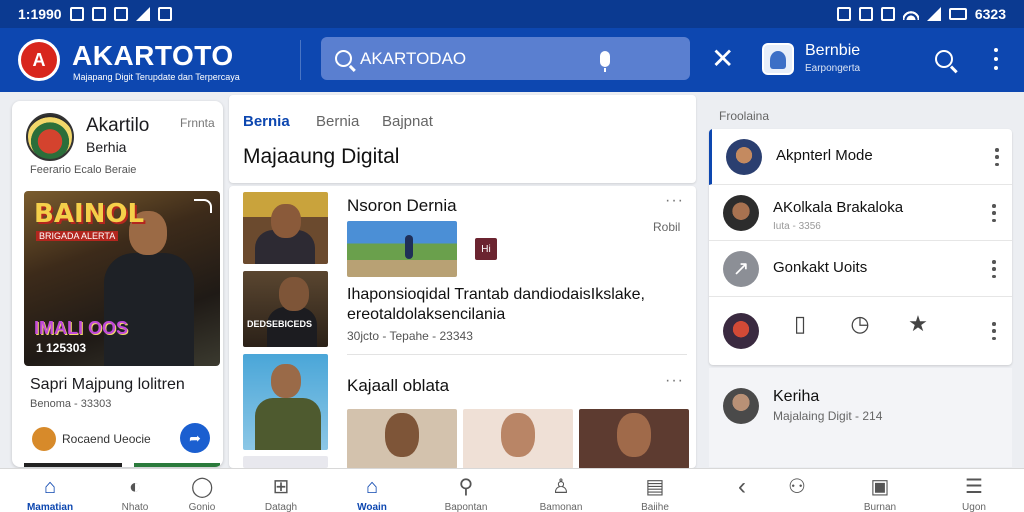 The height and width of the screenshot is (512, 1024). I want to click on channel-meta: Feerario Ecalo Beraie, so click(83, 170).